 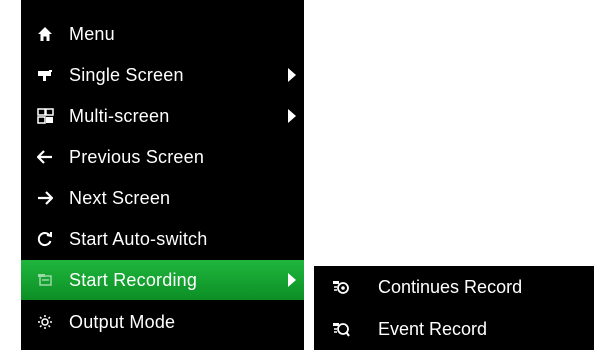 I want to click on menu-item-start-recording: Start Recording, so click(x=162, y=280).